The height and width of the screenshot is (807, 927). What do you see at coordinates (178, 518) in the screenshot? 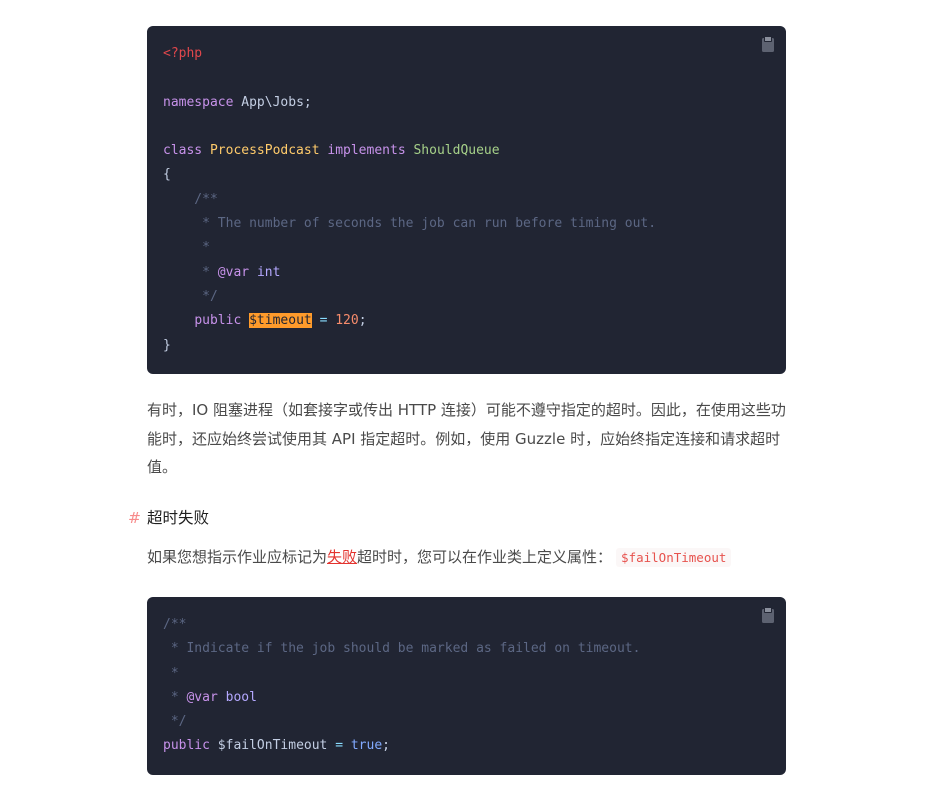
I see `heading-title: 超时失败` at bounding box center [178, 518].